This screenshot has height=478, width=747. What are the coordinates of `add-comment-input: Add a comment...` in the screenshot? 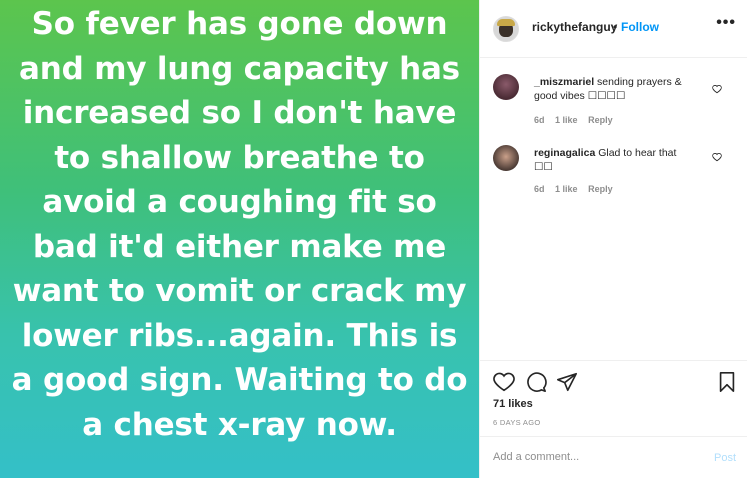 It's located at (536, 457).